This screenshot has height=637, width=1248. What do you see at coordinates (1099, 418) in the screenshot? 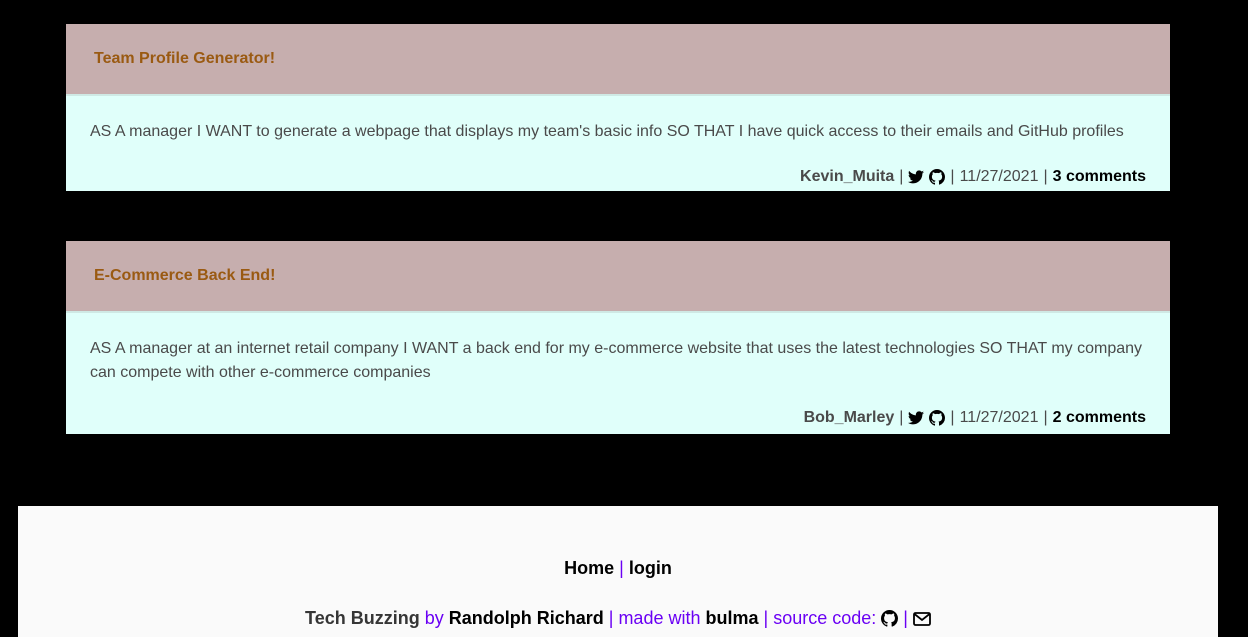
I see `post-comments-link: 2 comments` at bounding box center [1099, 418].